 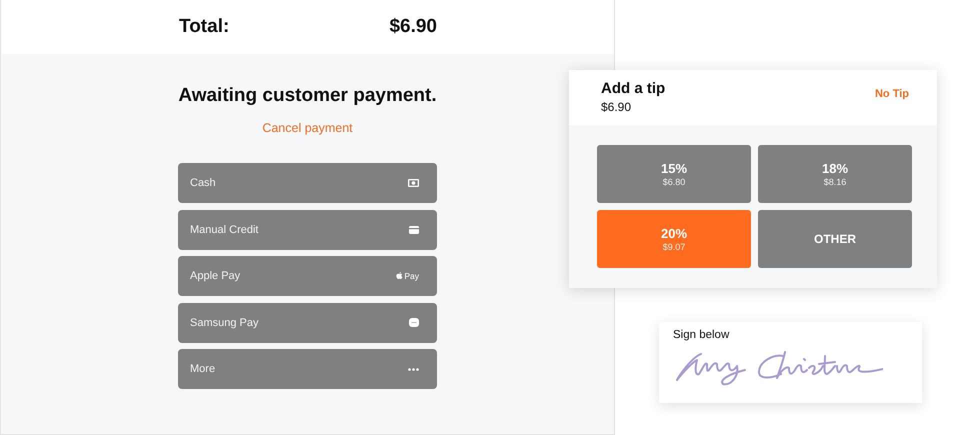 What do you see at coordinates (413, 369) in the screenshot?
I see `more-icon` at bounding box center [413, 369].